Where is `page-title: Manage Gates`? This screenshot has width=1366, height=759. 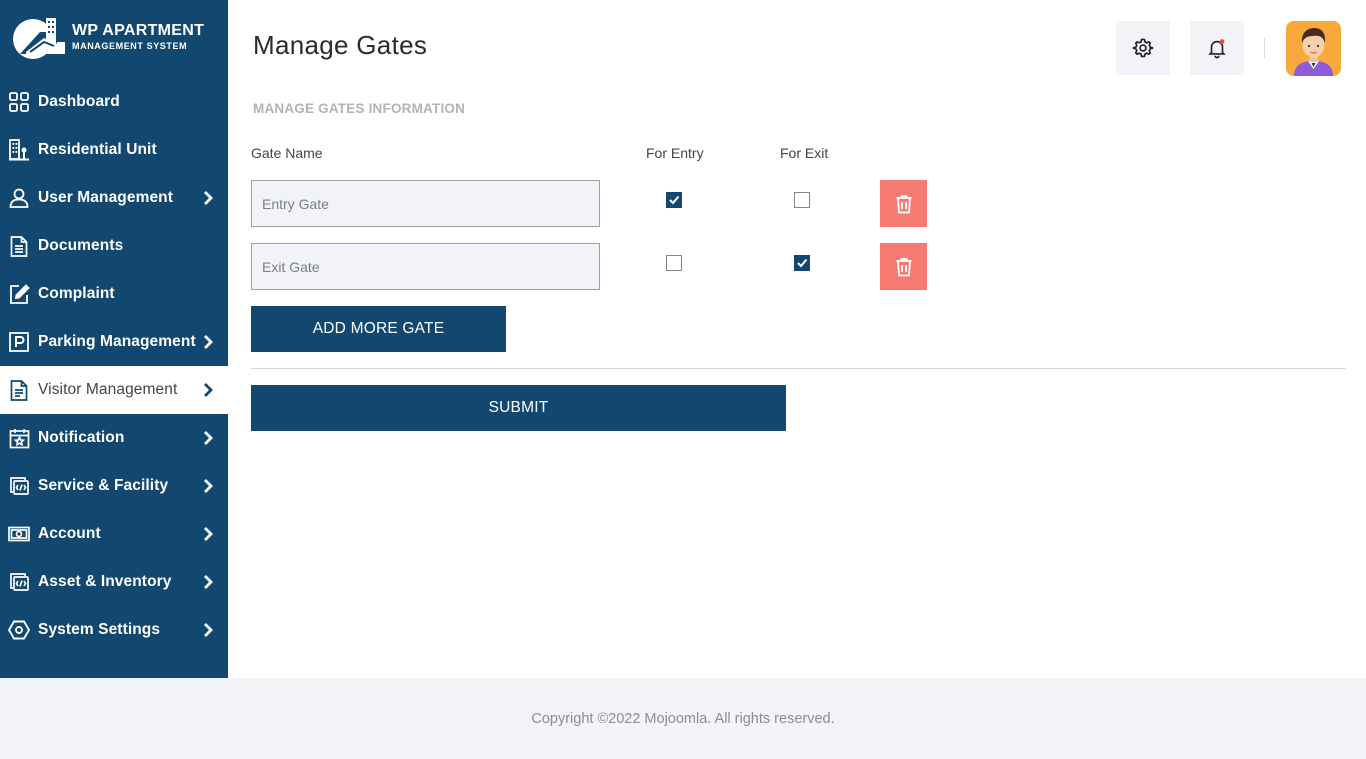 page-title: Manage Gates is located at coordinates (340, 45).